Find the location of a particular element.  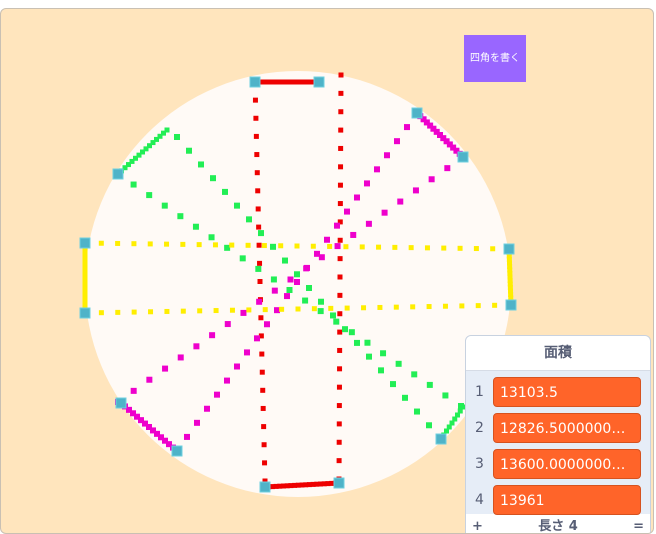

list-item-value: 13600.000000000002 is located at coordinates (567, 464).